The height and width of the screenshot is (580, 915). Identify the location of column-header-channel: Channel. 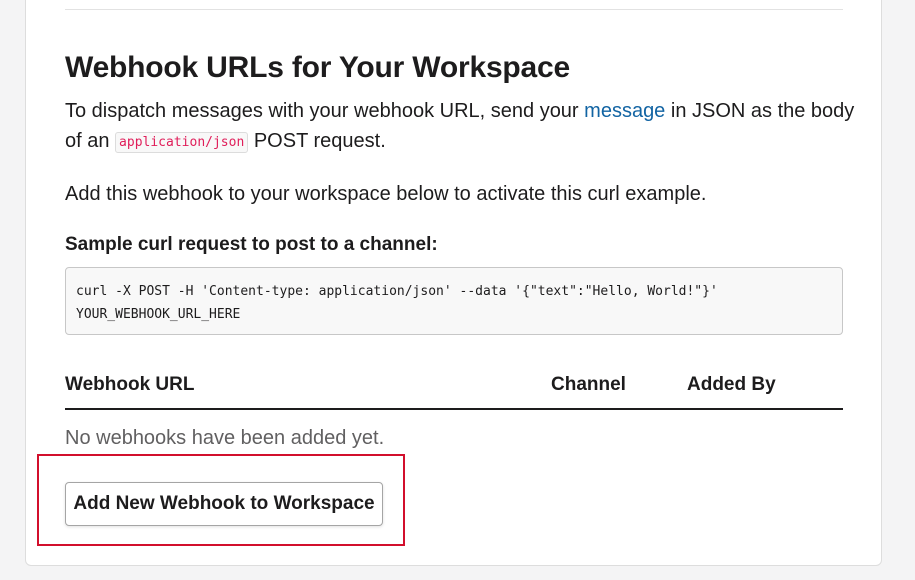
(588, 384).